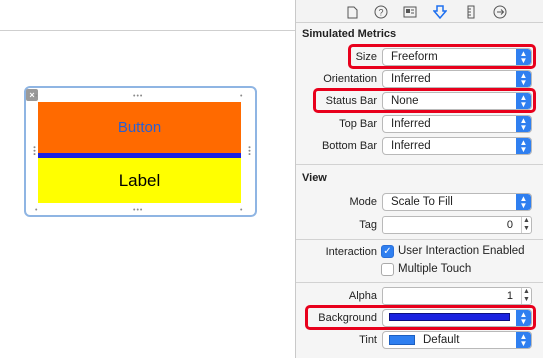  Describe the element at coordinates (526, 225) in the screenshot. I see `tag-stepper: ▲ ▼` at that location.